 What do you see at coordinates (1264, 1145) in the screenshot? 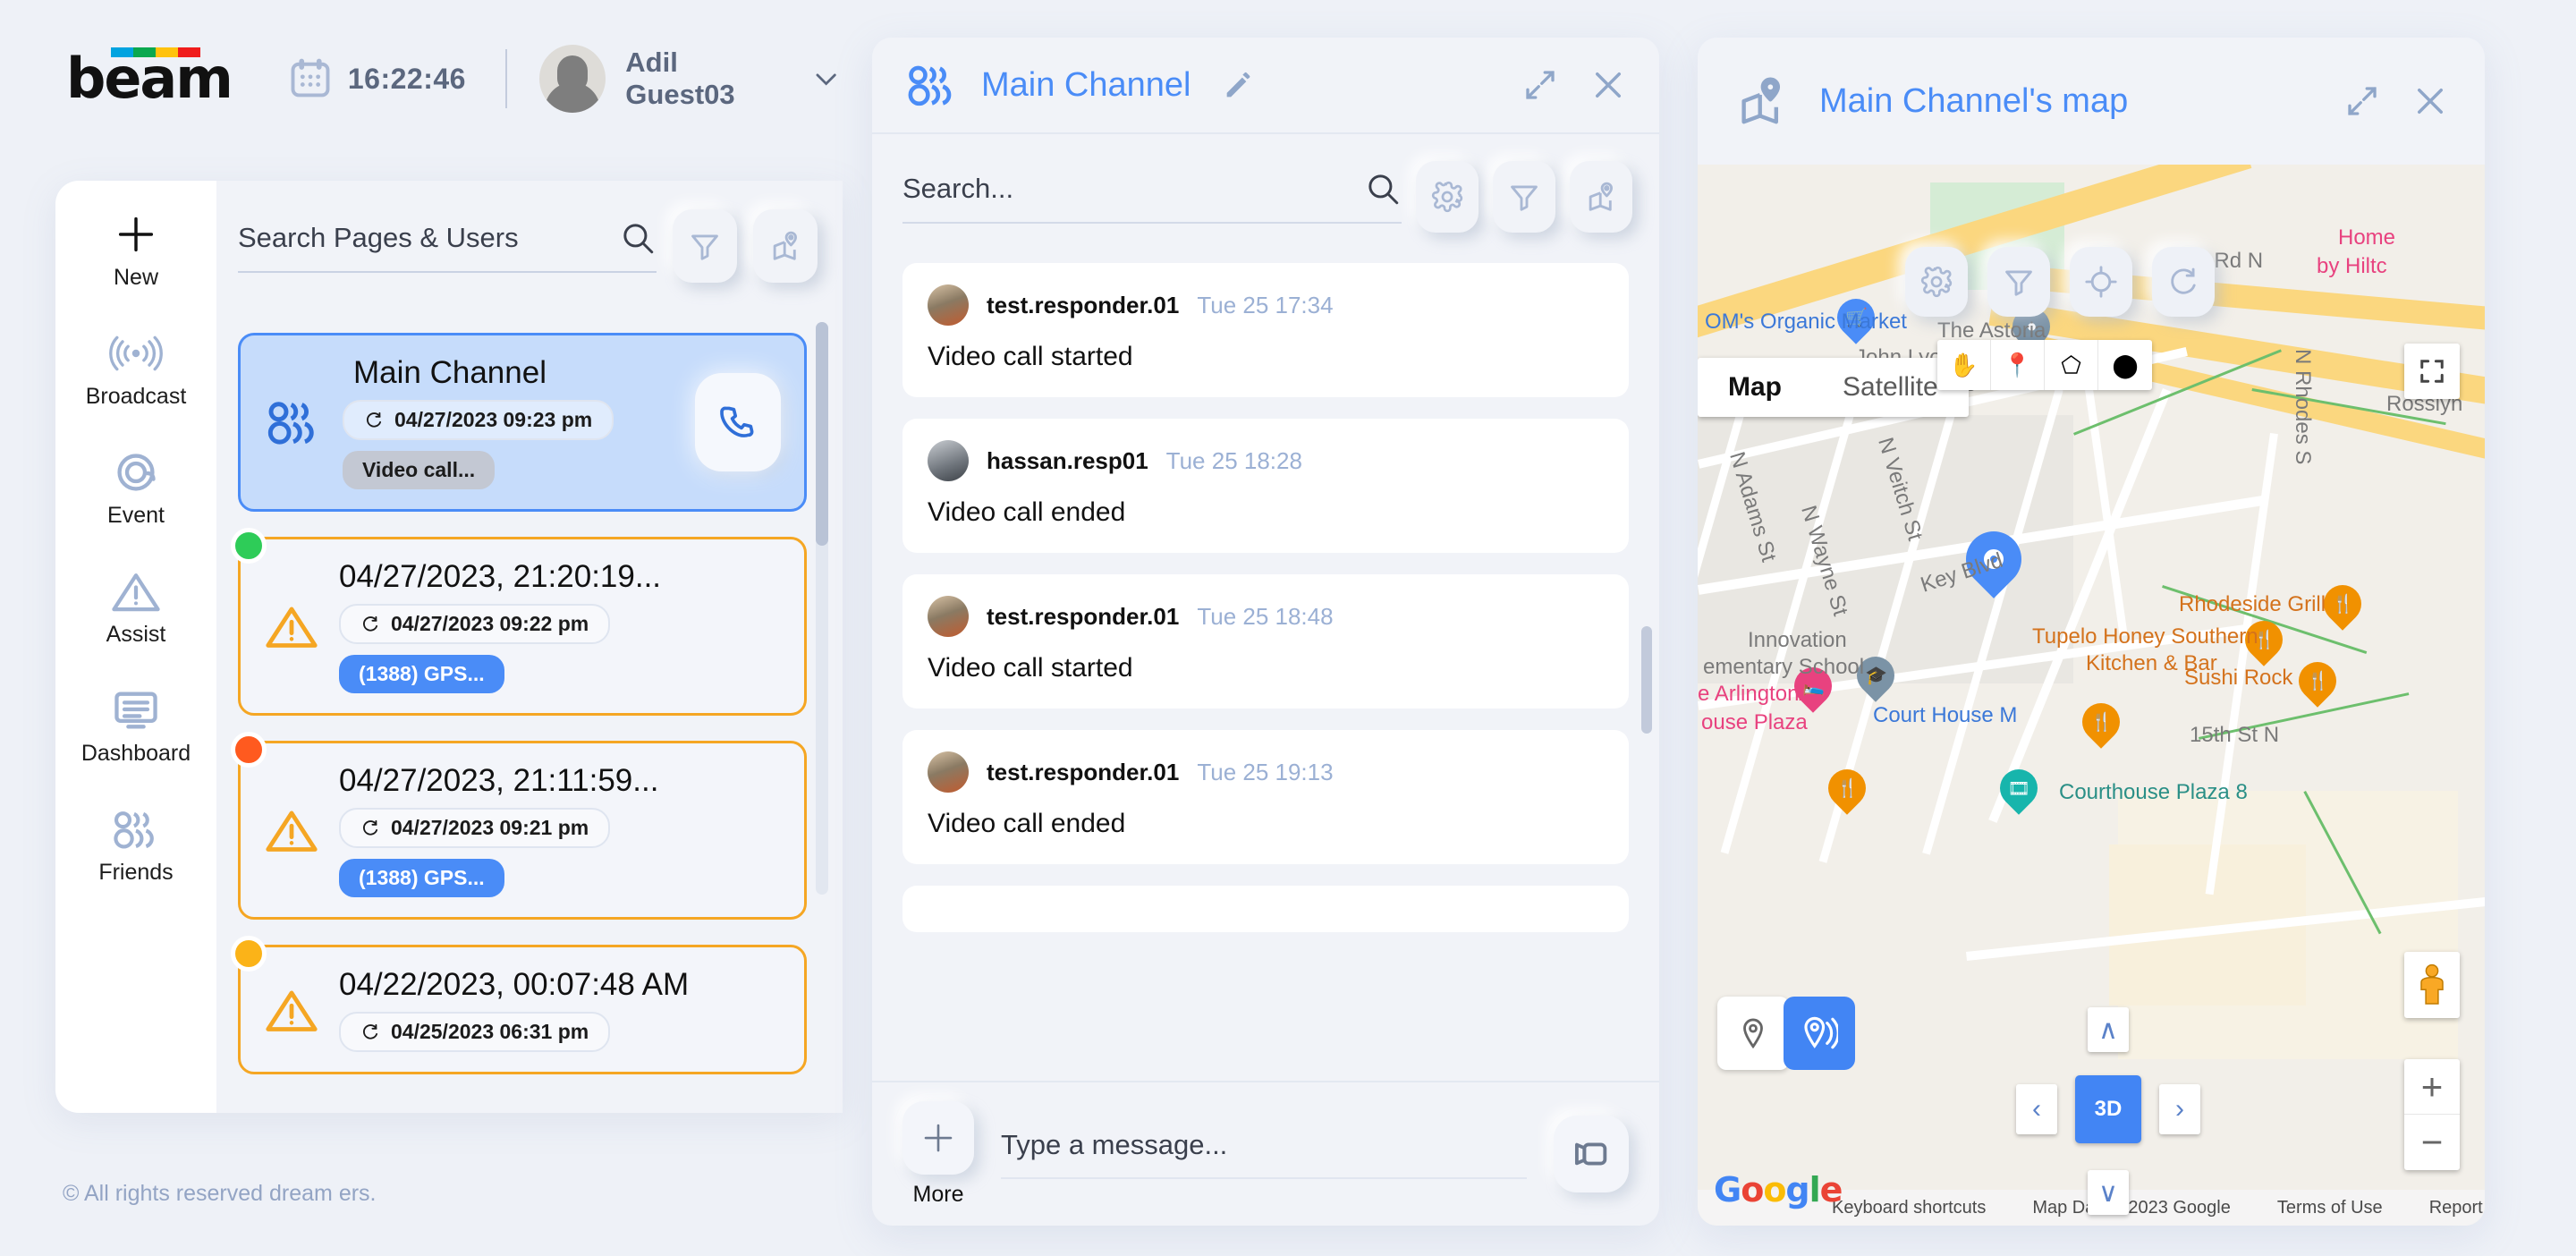
I see `message-input` at bounding box center [1264, 1145].